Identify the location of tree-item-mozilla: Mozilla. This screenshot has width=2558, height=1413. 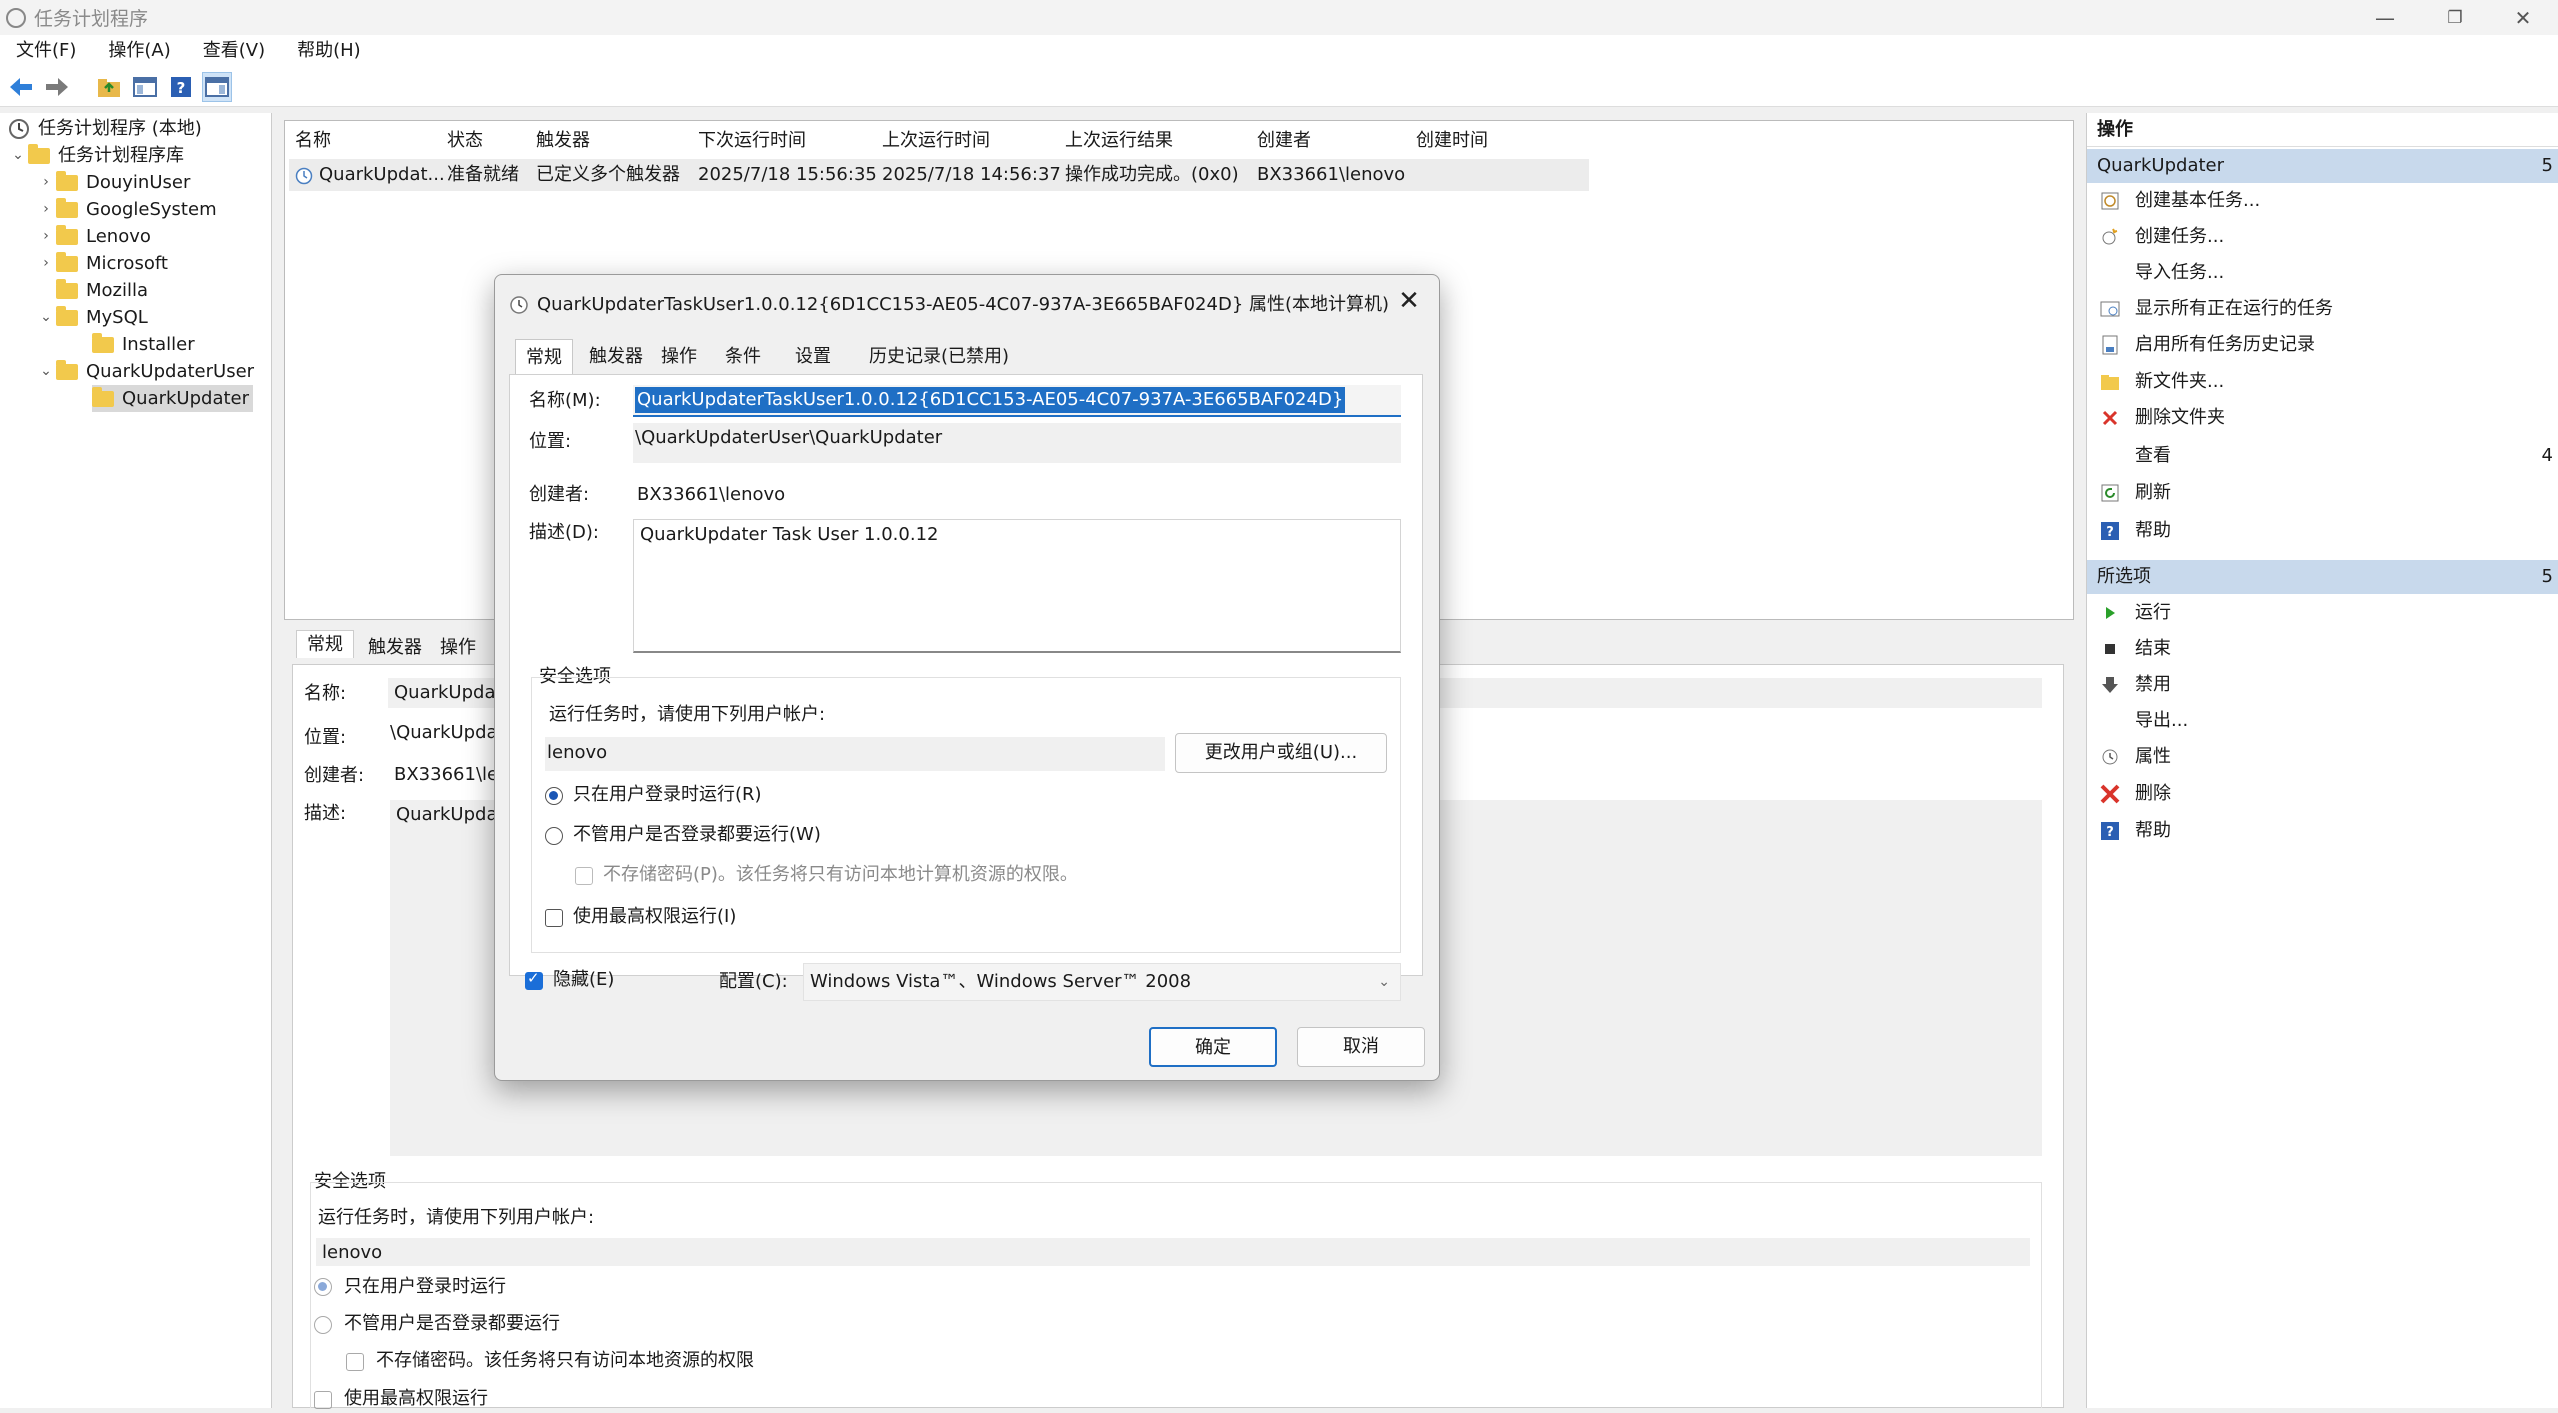
(92, 290).